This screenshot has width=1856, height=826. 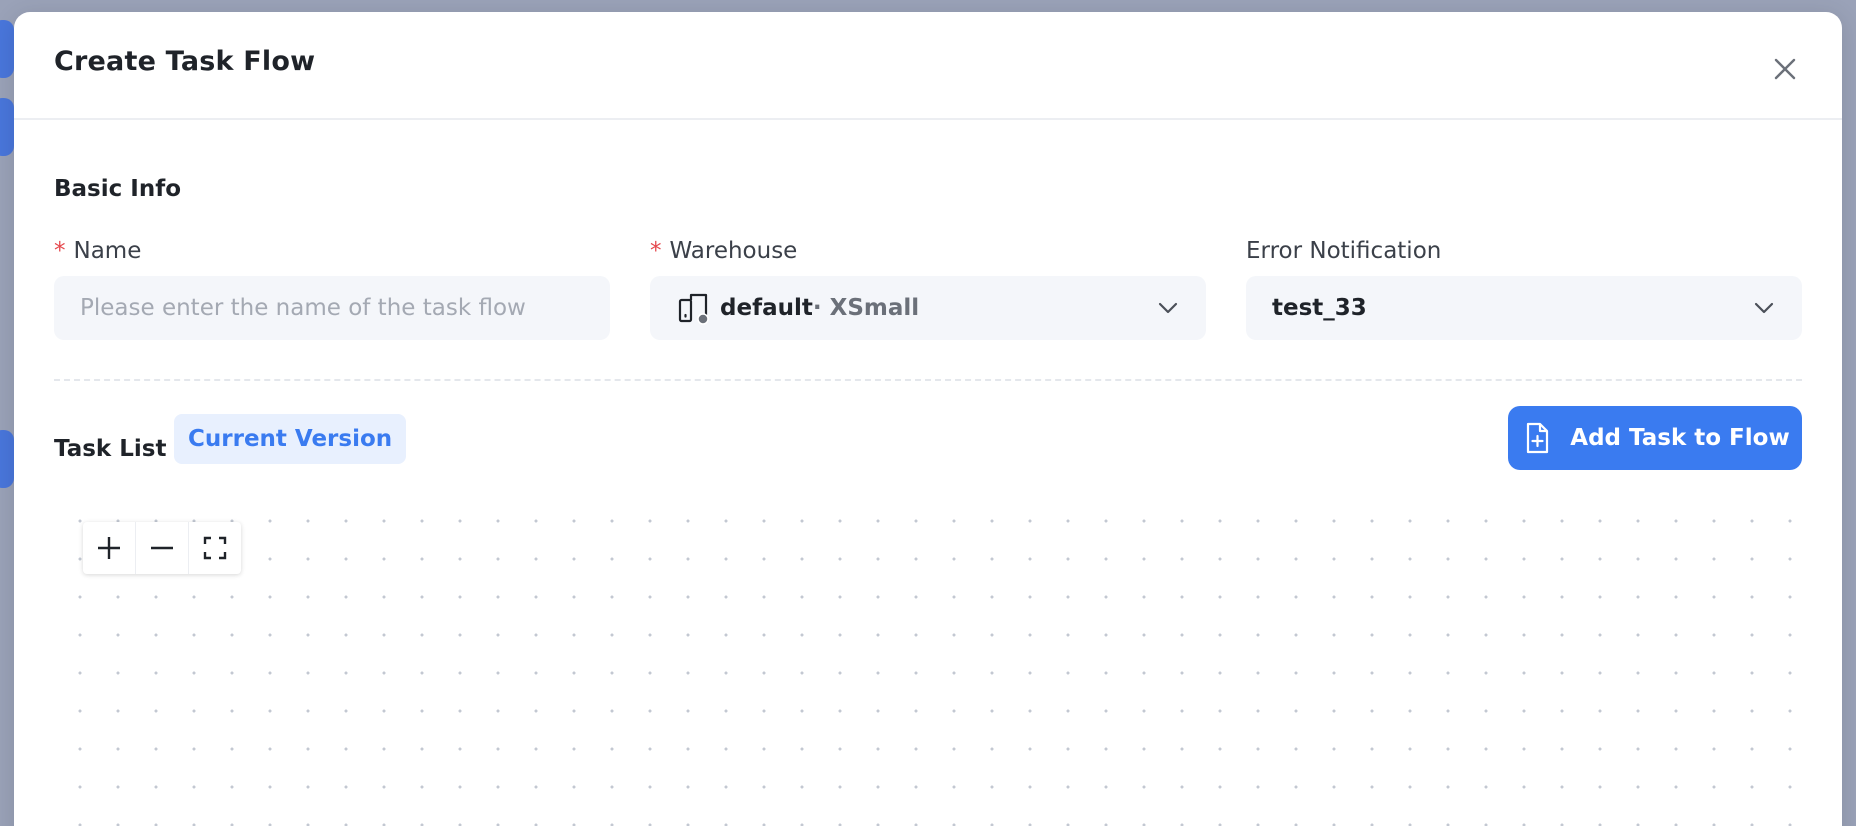 I want to click on zoom-in-button, so click(x=109, y=548).